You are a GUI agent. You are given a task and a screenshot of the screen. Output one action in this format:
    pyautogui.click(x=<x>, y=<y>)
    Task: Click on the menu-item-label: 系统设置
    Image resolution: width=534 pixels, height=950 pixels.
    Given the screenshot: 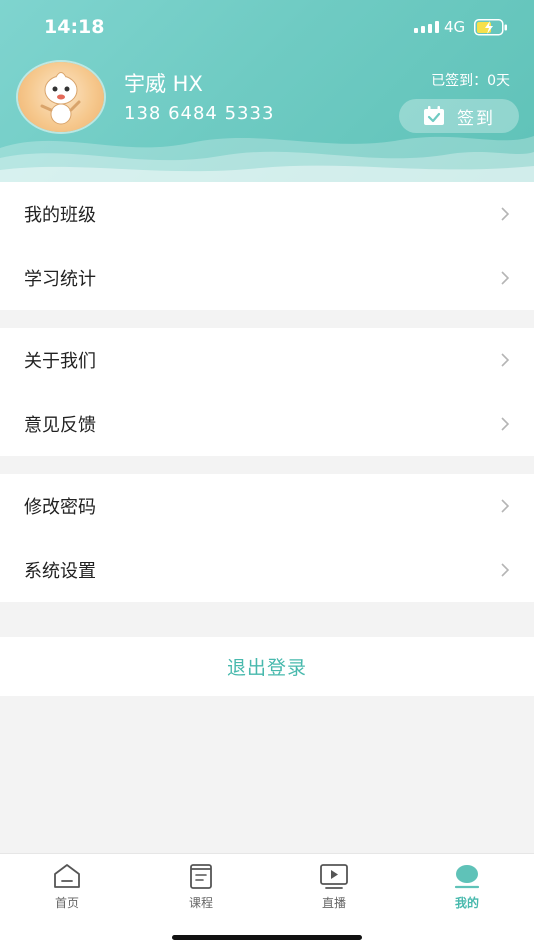 What is the action you would take?
    pyautogui.click(x=60, y=571)
    